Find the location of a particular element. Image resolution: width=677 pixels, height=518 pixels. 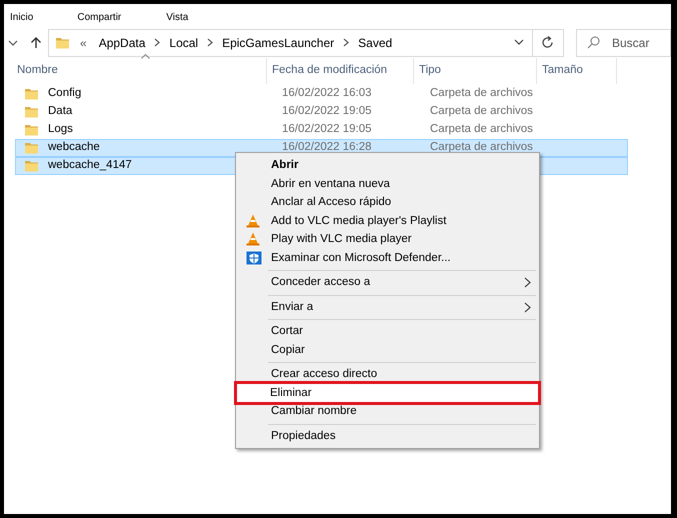

date-cell-text: 16/02/2022 16:03 is located at coordinates (327, 94).